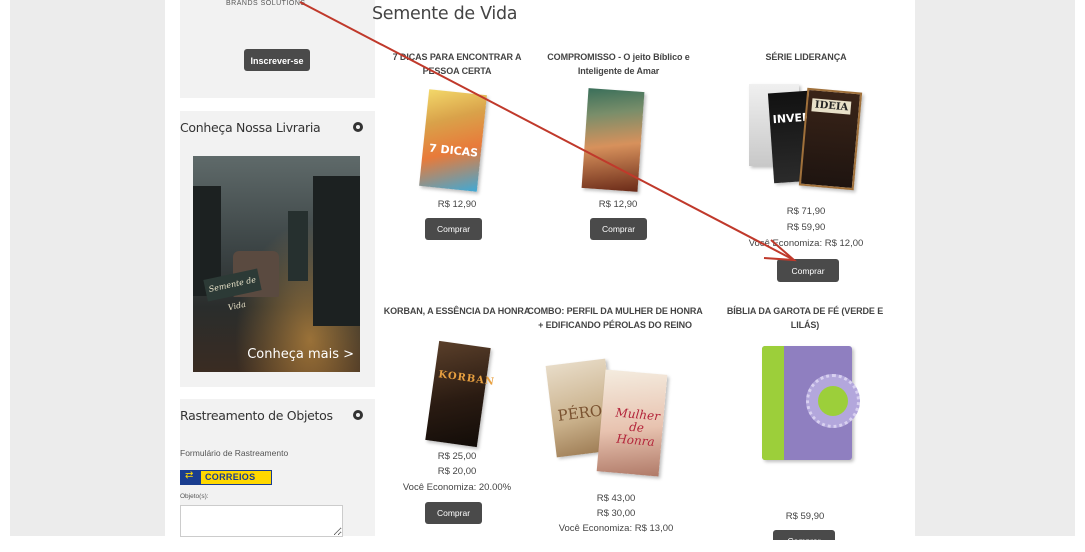 The height and width of the screenshot is (552, 1085). I want to click on product-name: SÉRIE LIDERANÇA, so click(806, 57).